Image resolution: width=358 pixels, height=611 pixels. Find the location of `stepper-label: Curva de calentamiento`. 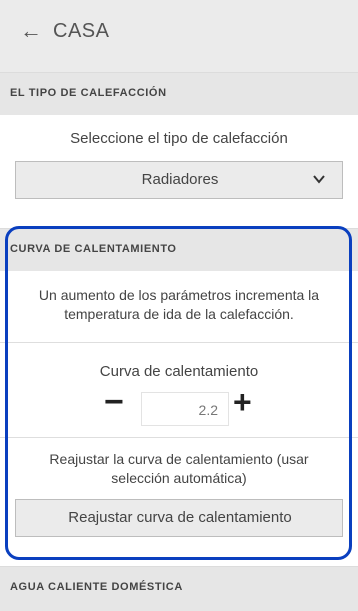

stepper-label: Curva de calentamiento is located at coordinates (179, 371).